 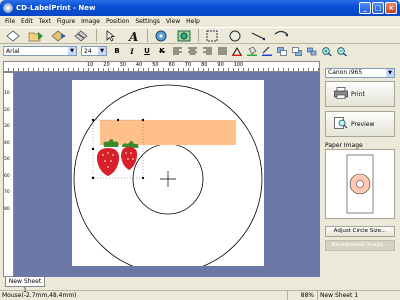 I want to click on align-left-icon, so click(x=177, y=51).